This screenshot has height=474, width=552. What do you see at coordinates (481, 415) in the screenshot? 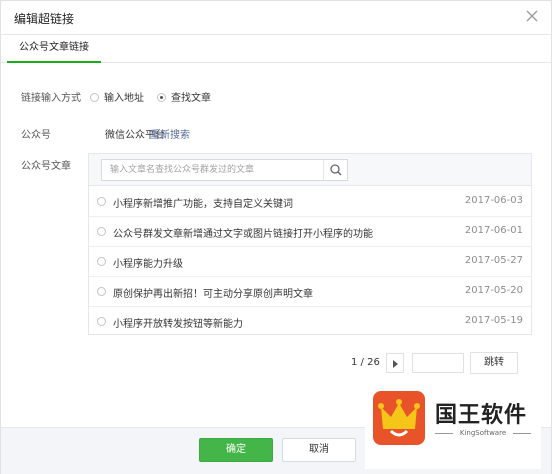
I see `watermark-name: 国王软件` at bounding box center [481, 415].